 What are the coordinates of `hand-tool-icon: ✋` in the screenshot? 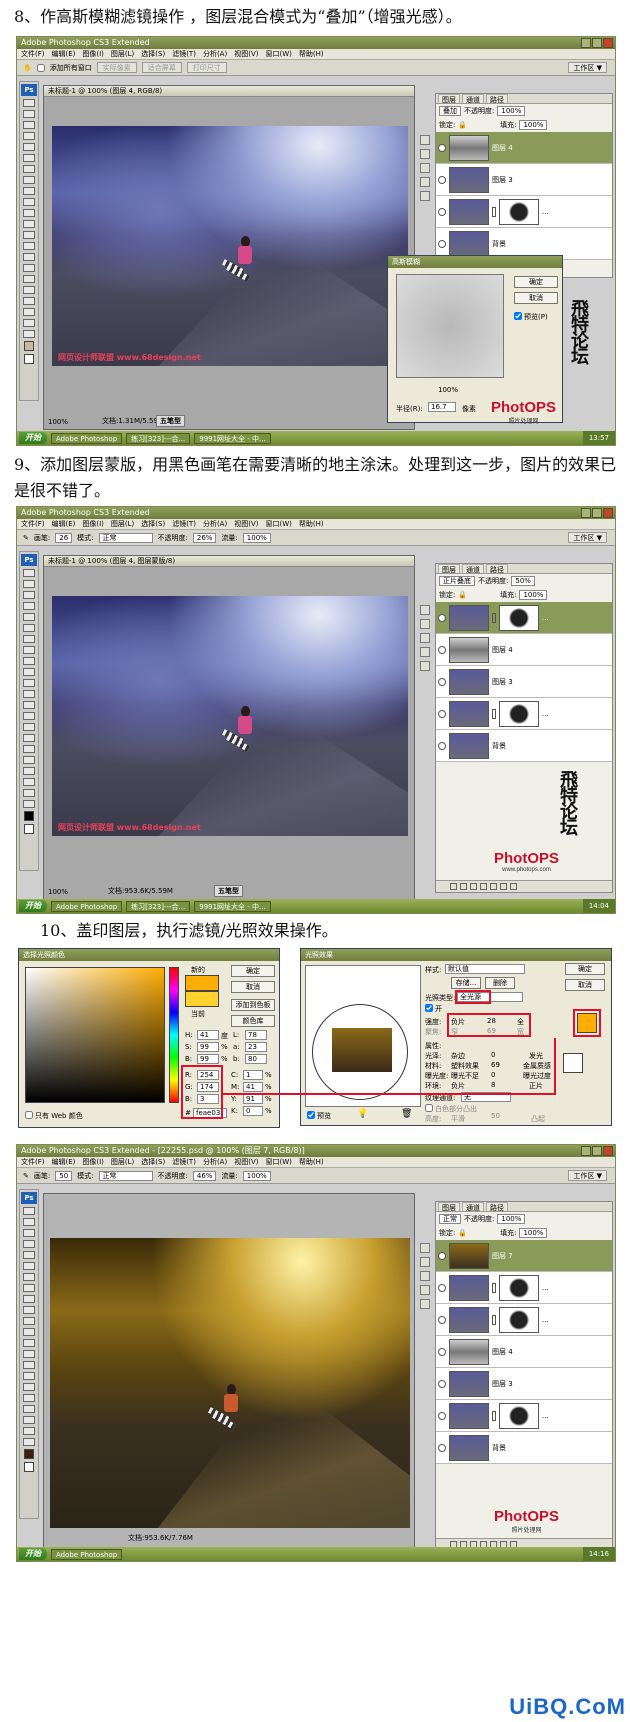 It's located at (27, 68).